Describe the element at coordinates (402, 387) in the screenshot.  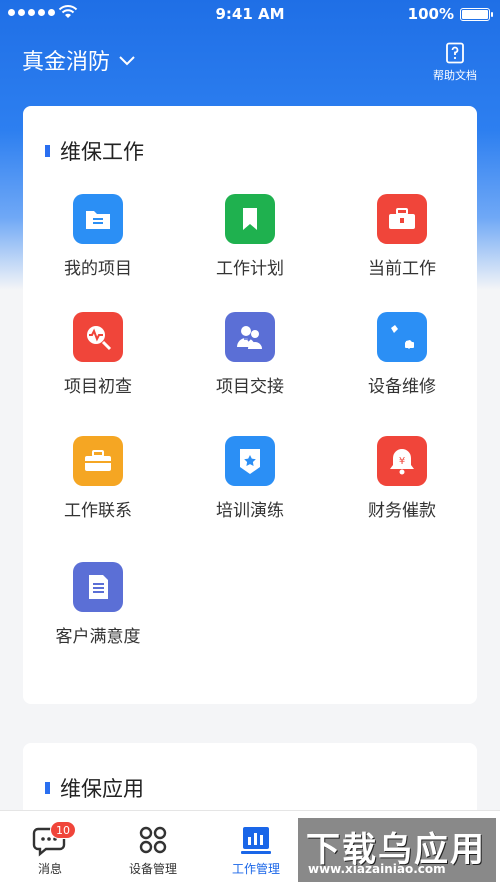
I see `tile-label: 设备维修` at that location.